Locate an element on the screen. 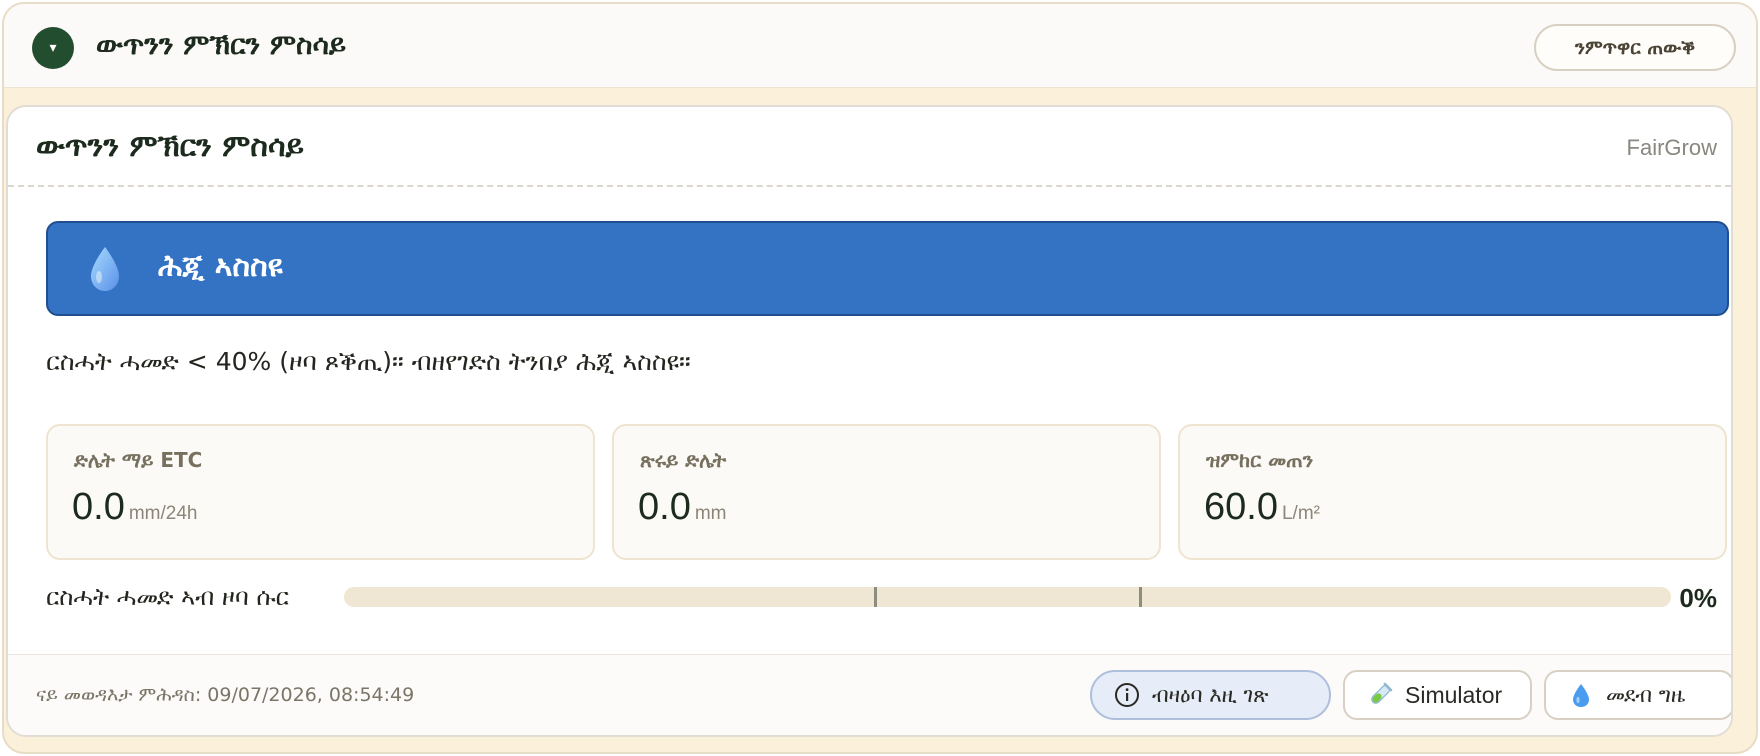 This screenshot has width=1760, height=756. last-updated: ናይ መወዳእታ ምሕዳስ: 09/07/2026, 08:54:49 is located at coordinates (225, 695).